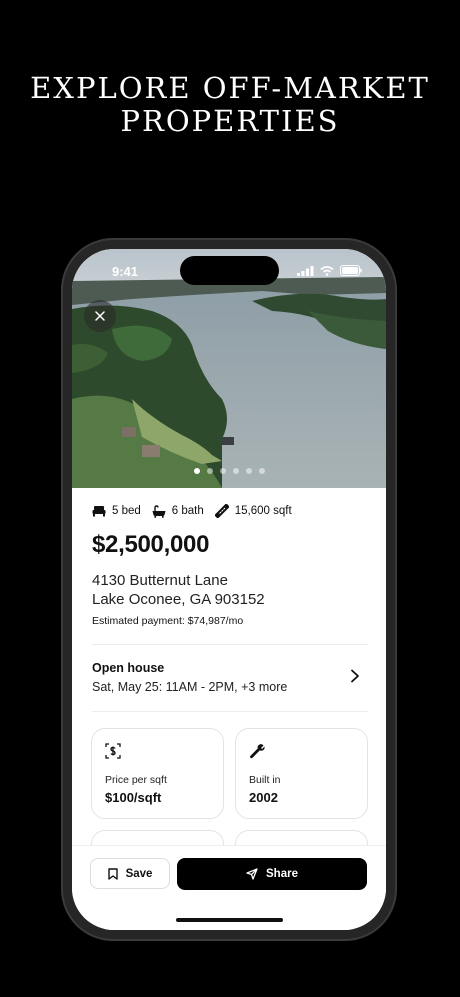 The height and width of the screenshot is (997, 460). What do you see at coordinates (229, 920) in the screenshot?
I see `home-indicator` at bounding box center [229, 920].